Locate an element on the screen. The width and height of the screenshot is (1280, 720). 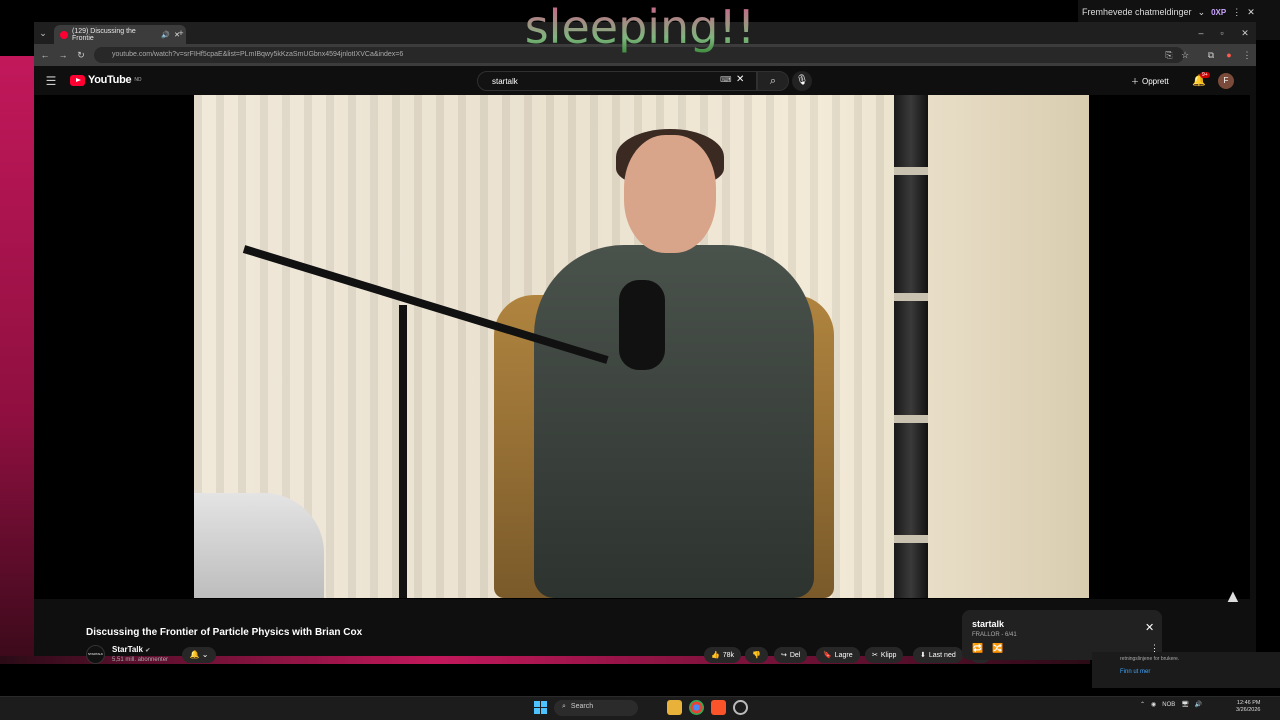
share-label: Del is located at coordinates (795, 655).